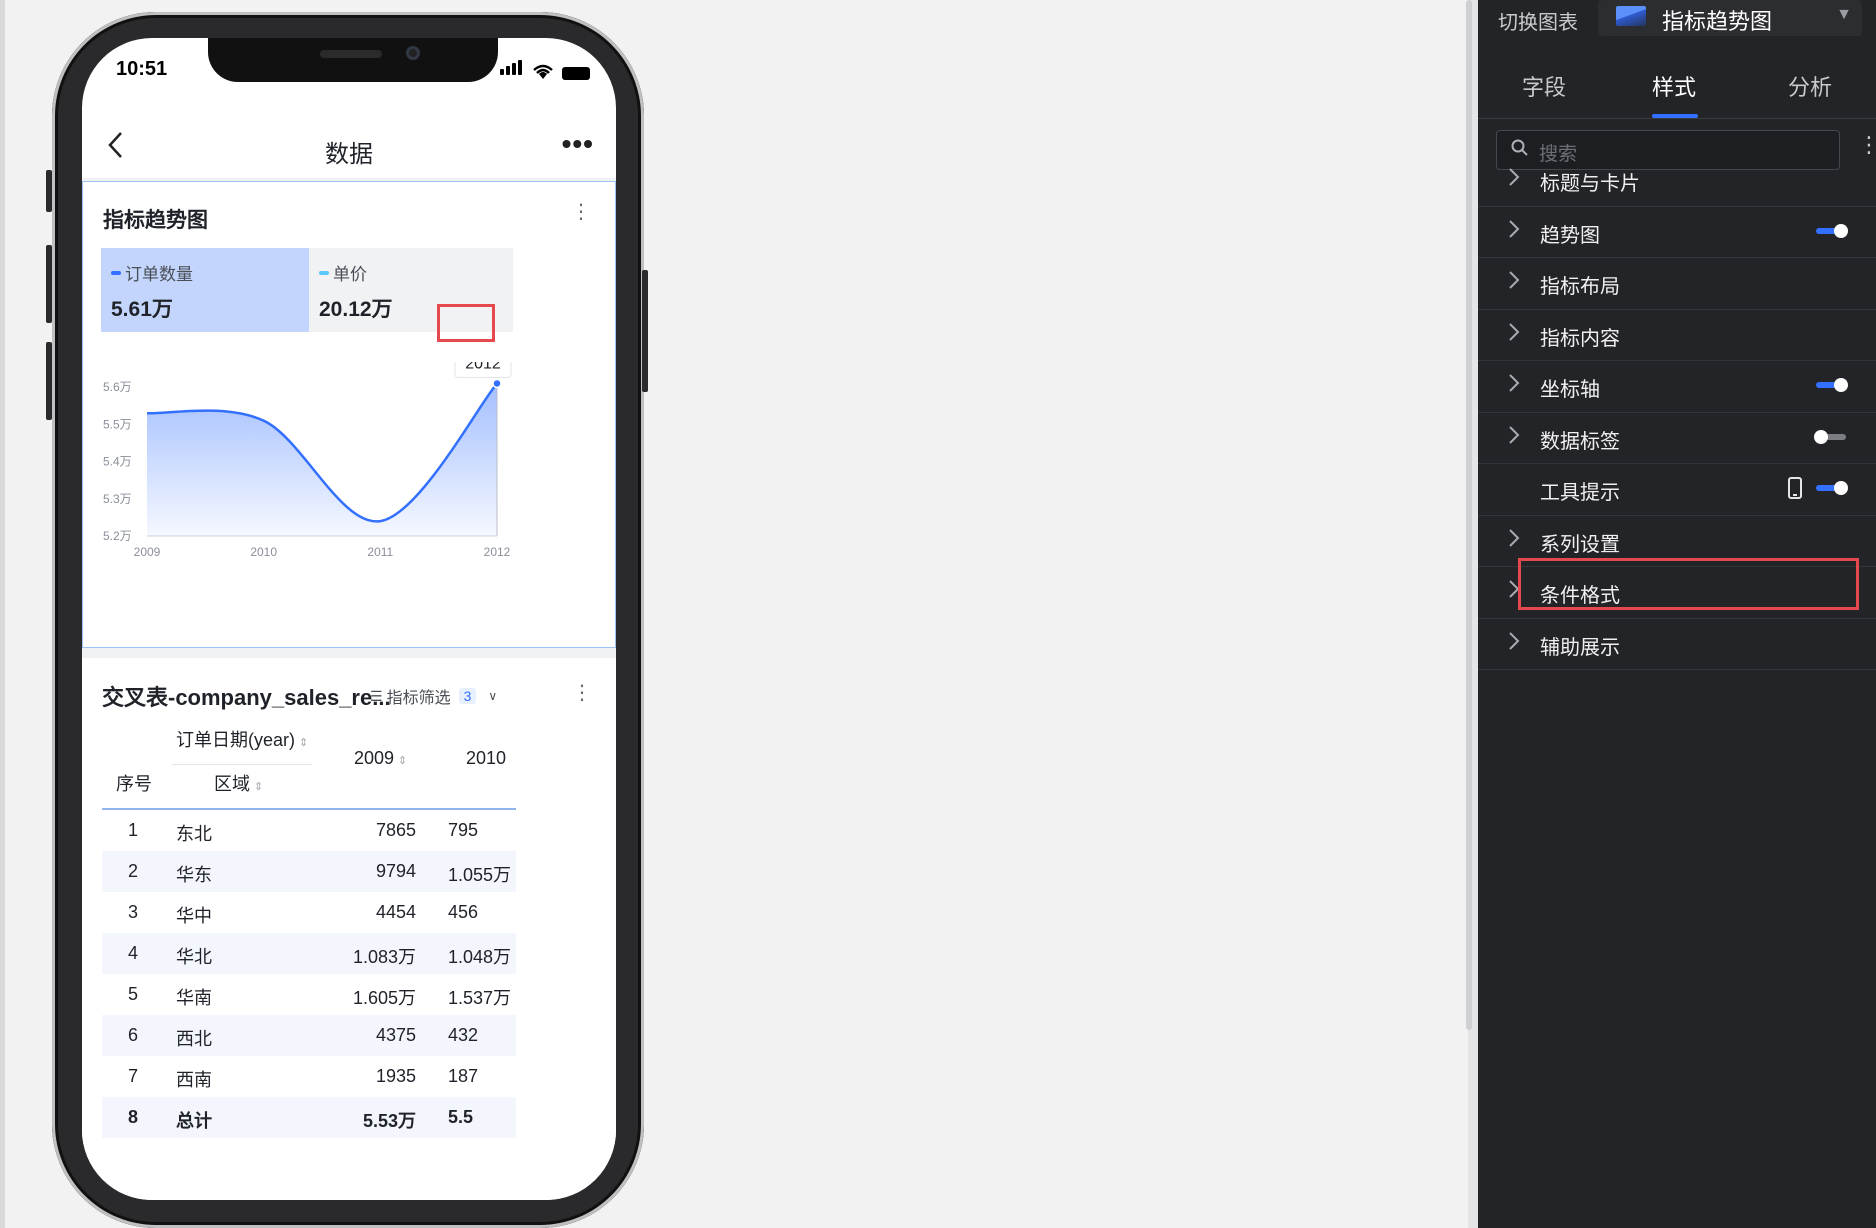 This screenshot has height=1228, width=1876. What do you see at coordinates (463, 912) in the screenshot?
I see `cell-2010: 456` at bounding box center [463, 912].